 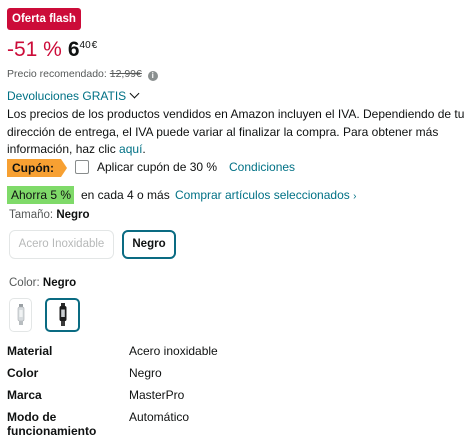 I want to click on color-swatch-black, so click(x=62, y=315).